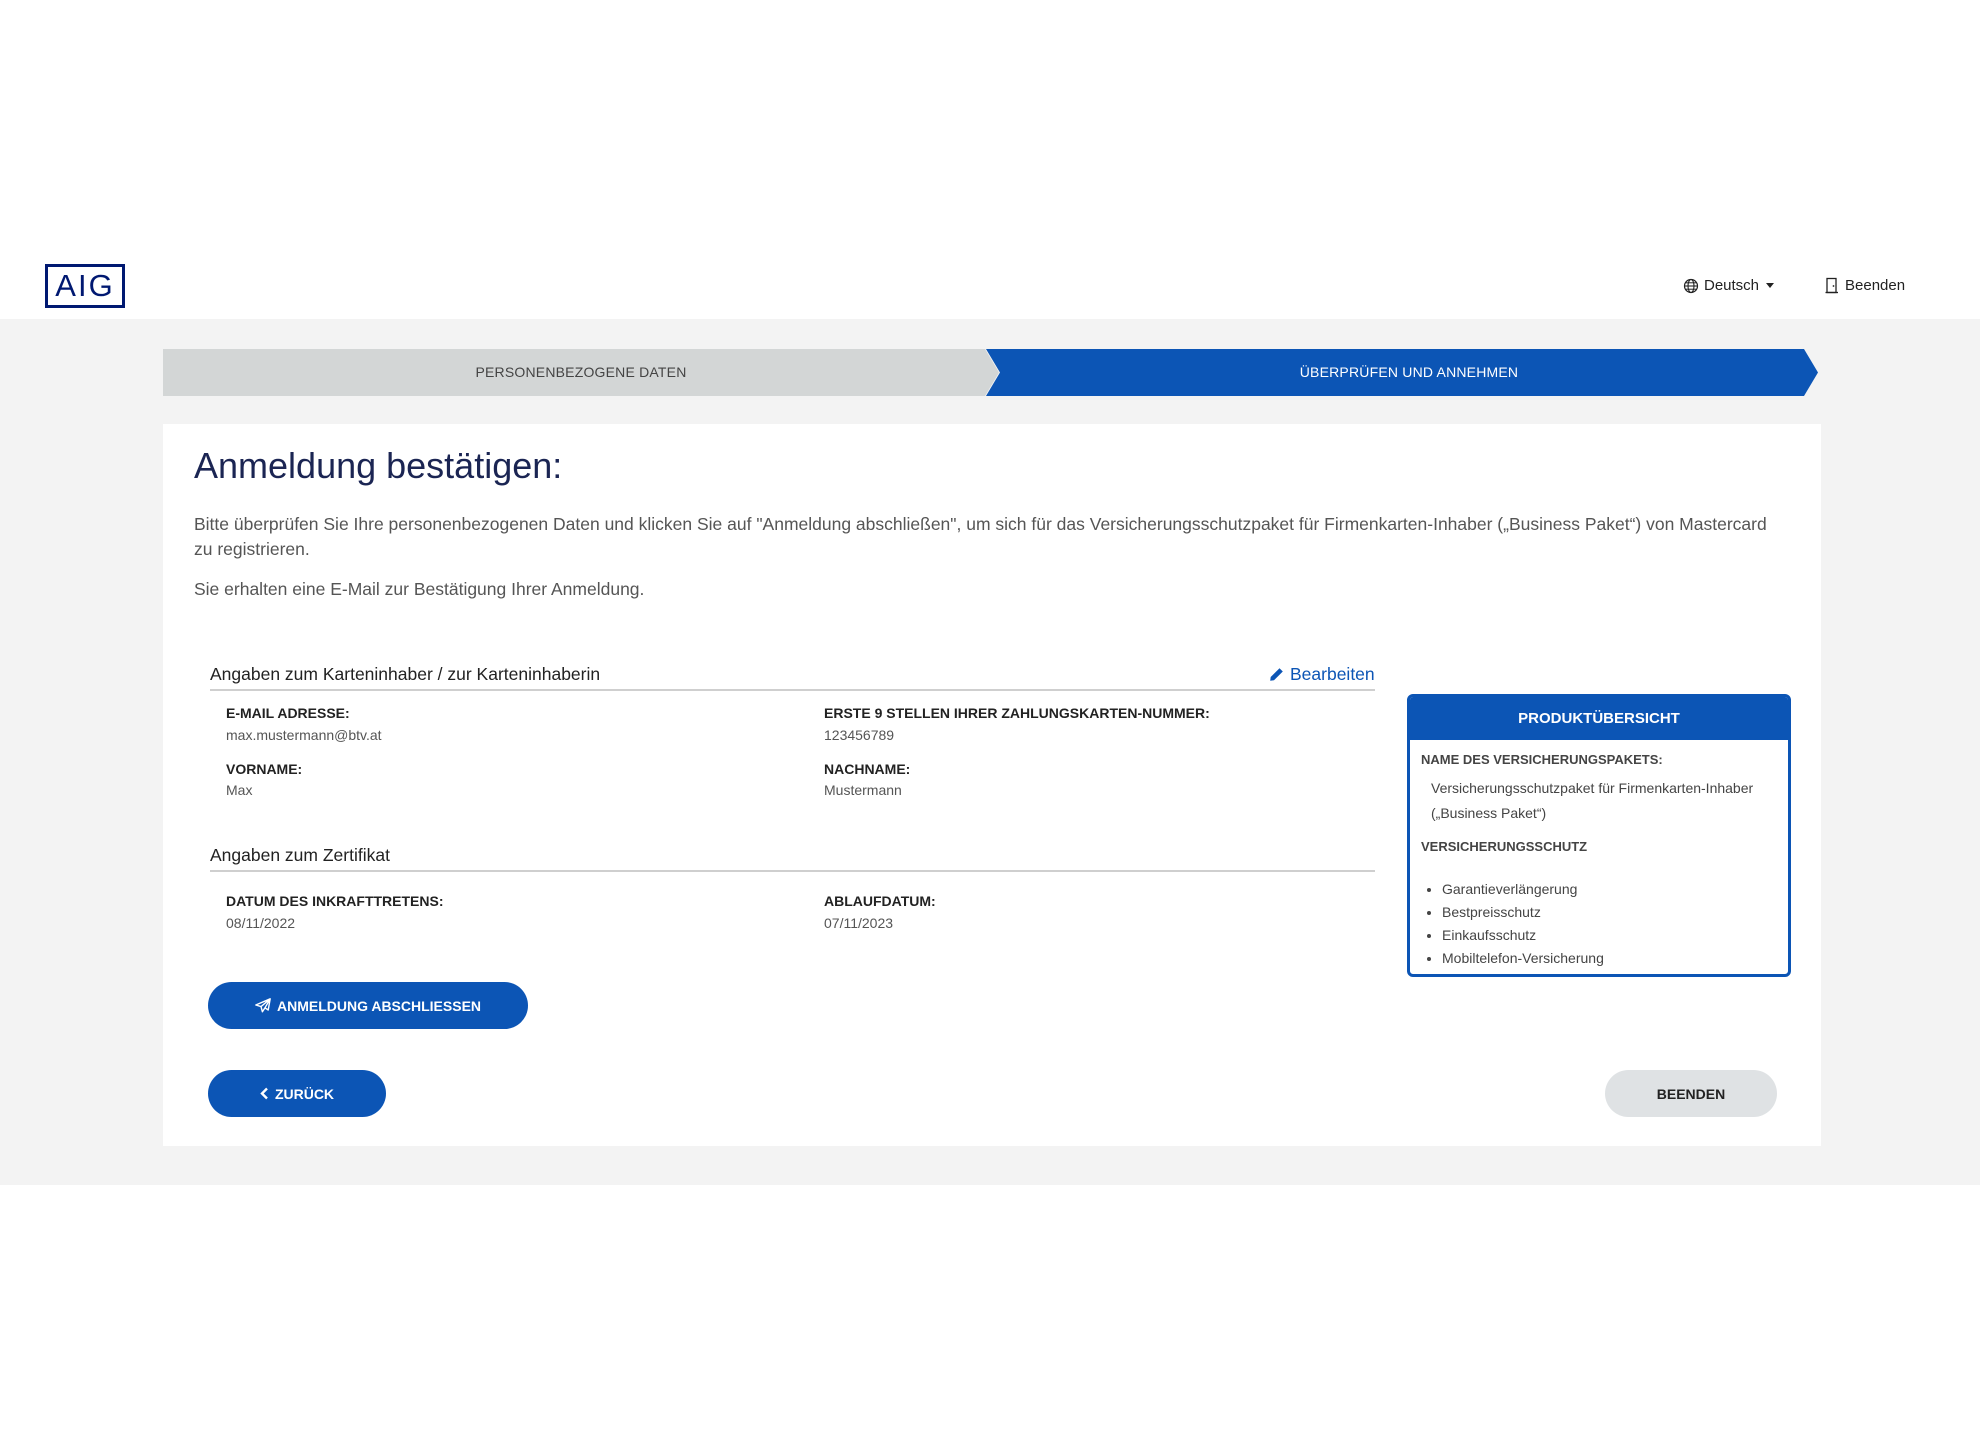 The height and width of the screenshot is (1440, 1980). What do you see at coordinates (581, 372) in the screenshot?
I see `step-personal-data: PERSONENBEZOGENE DATEN` at bounding box center [581, 372].